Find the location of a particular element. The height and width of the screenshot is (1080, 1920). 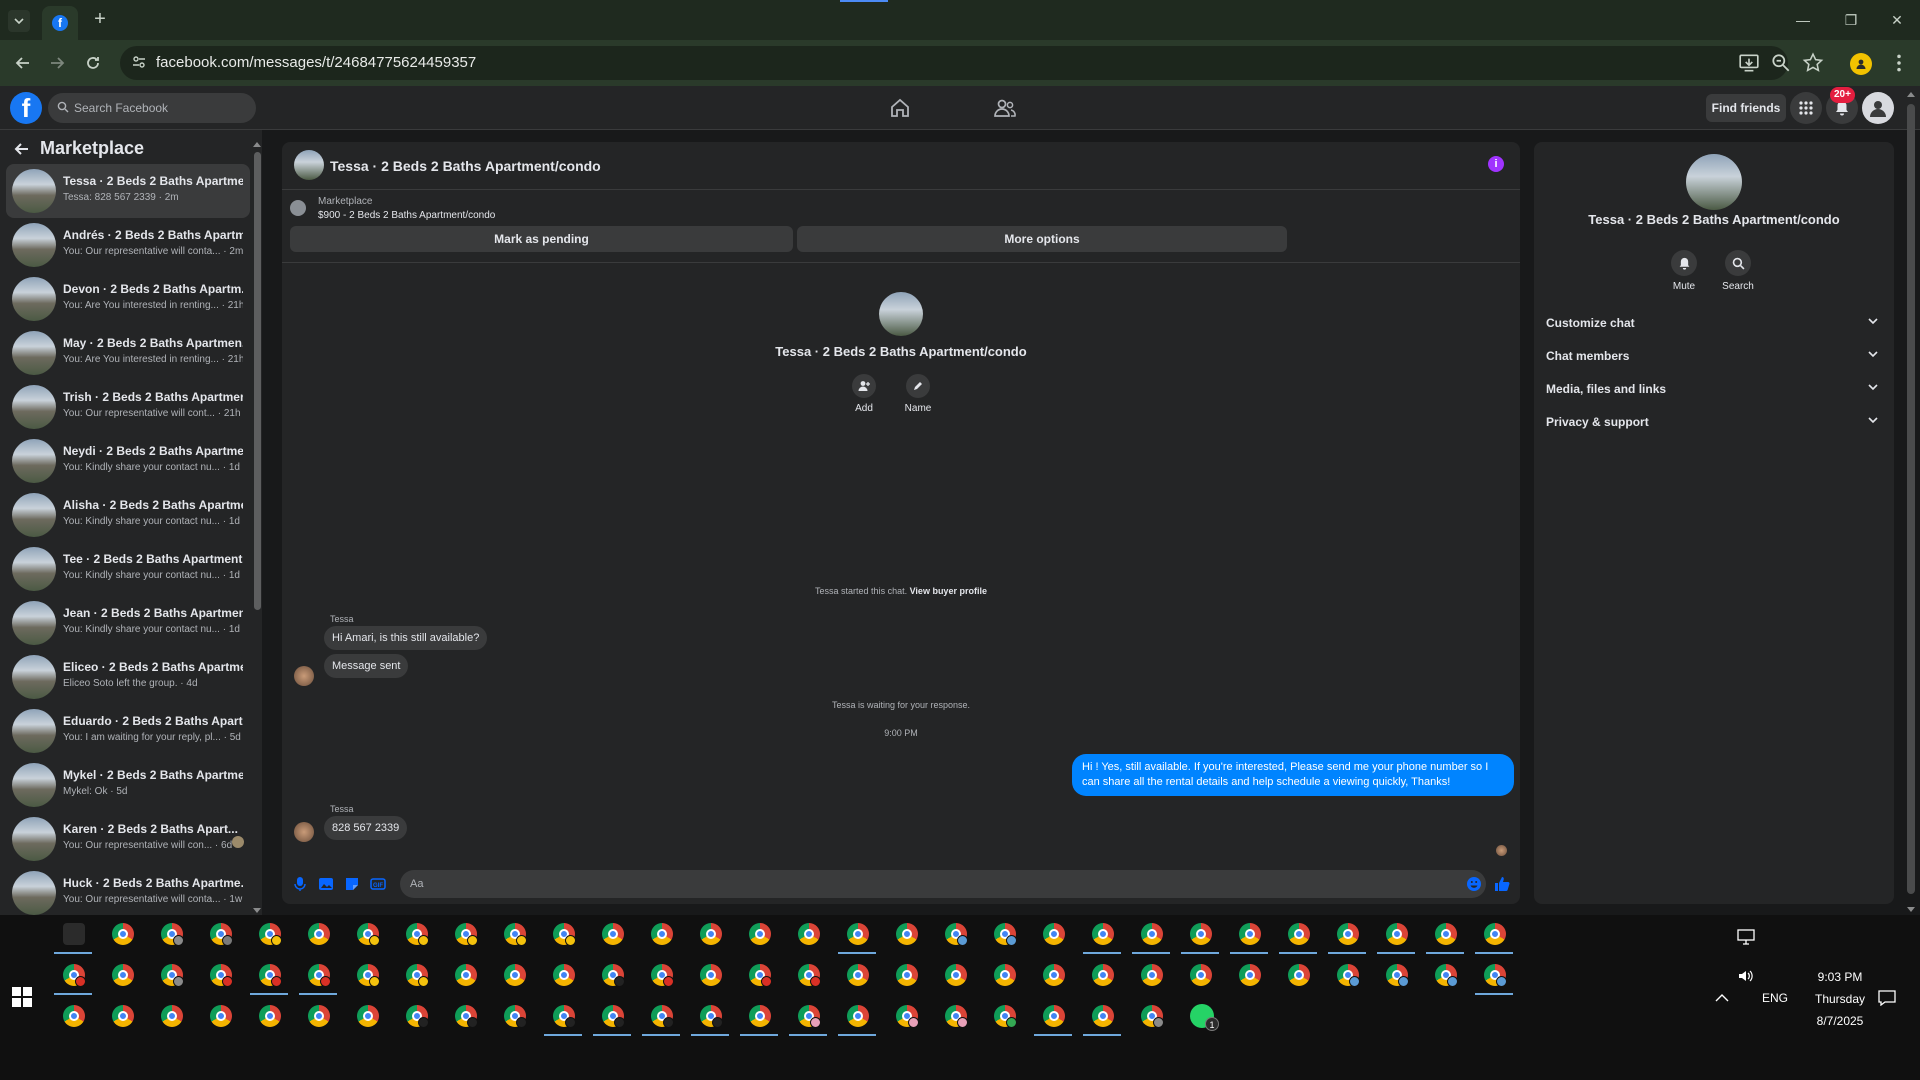

listing-avatar is located at coordinates (309, 165).